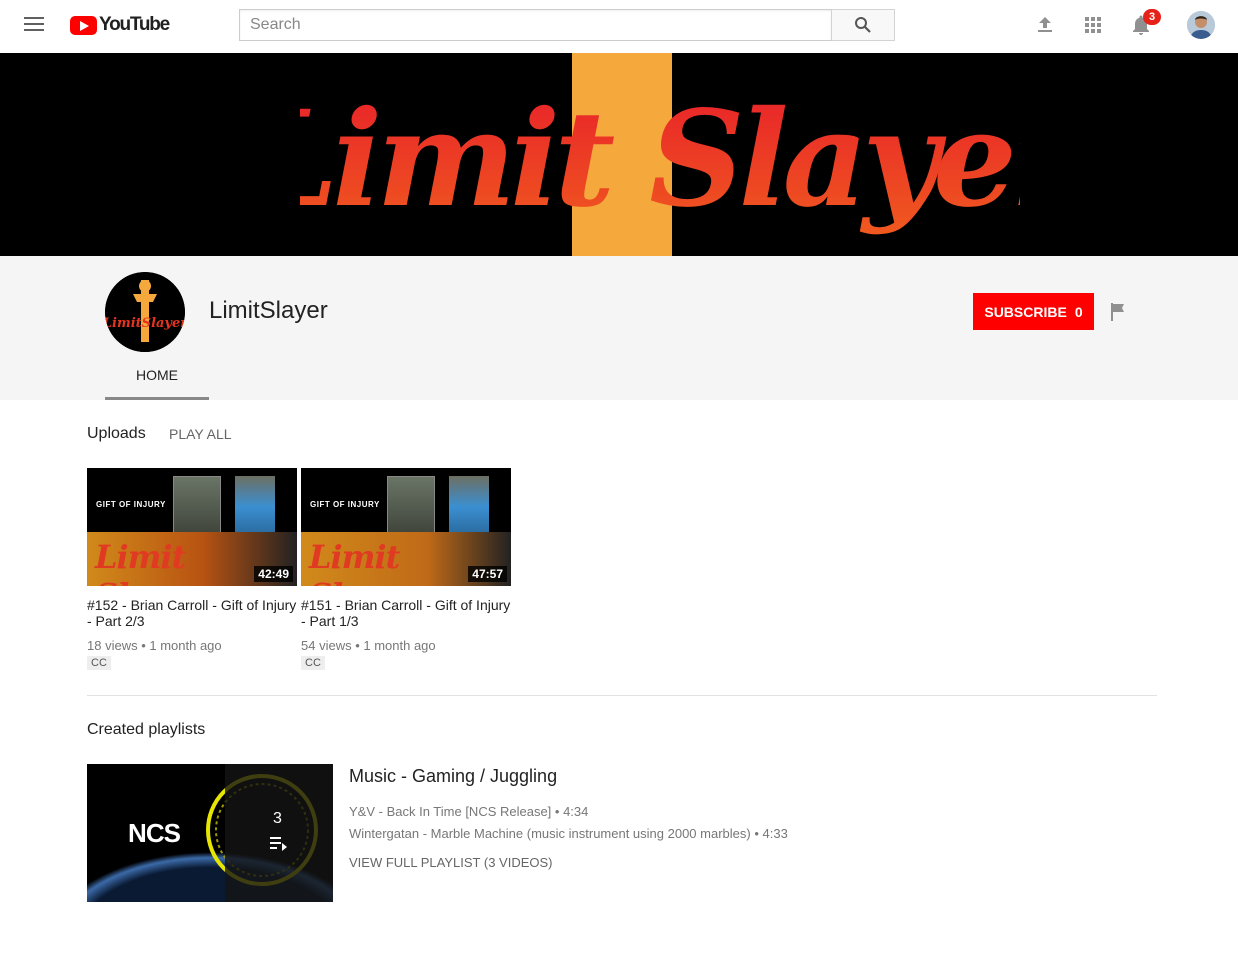  What do you see at coordinates (134, 24) in the screenshot?
I see `youtube-logo-text: YouTube` at bounding box center [134, 24].